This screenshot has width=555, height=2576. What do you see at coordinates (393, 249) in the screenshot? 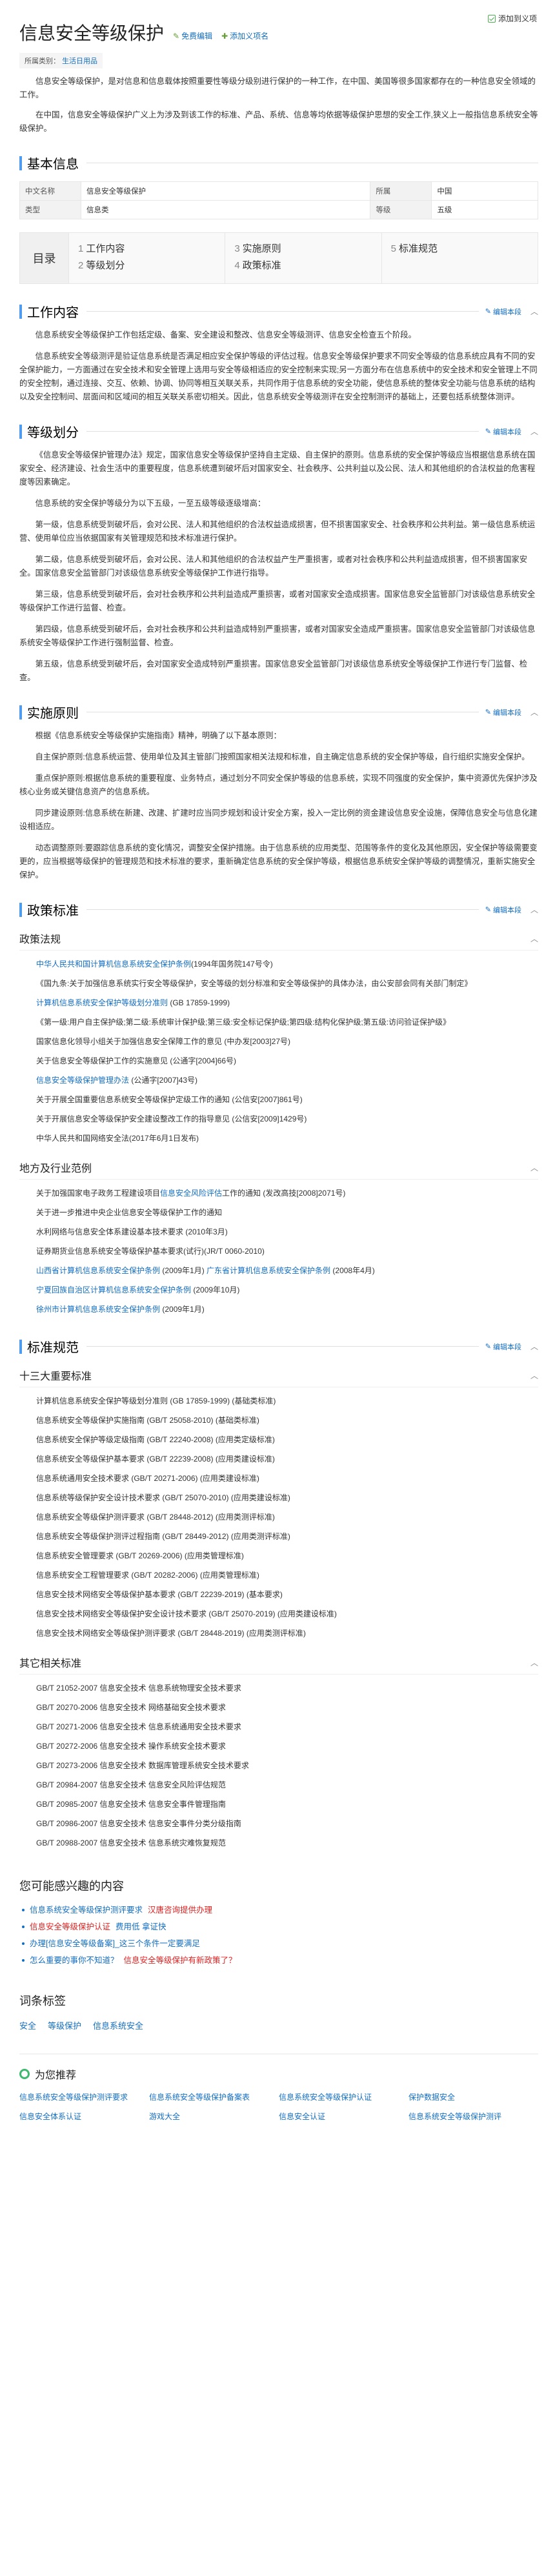
I see `toc-number: 5` at bounding box center [393, 249].